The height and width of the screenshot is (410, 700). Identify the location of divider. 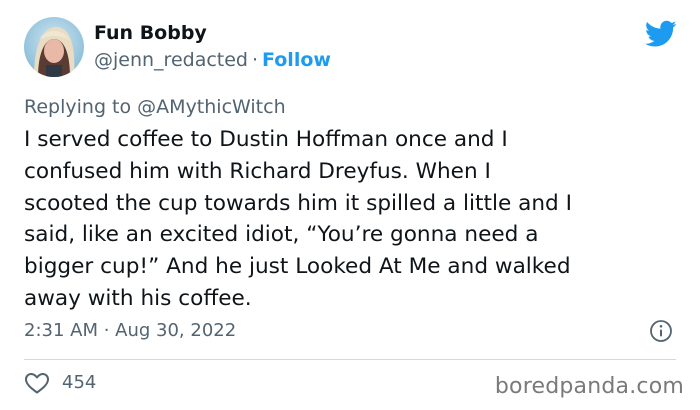
(350, 359).